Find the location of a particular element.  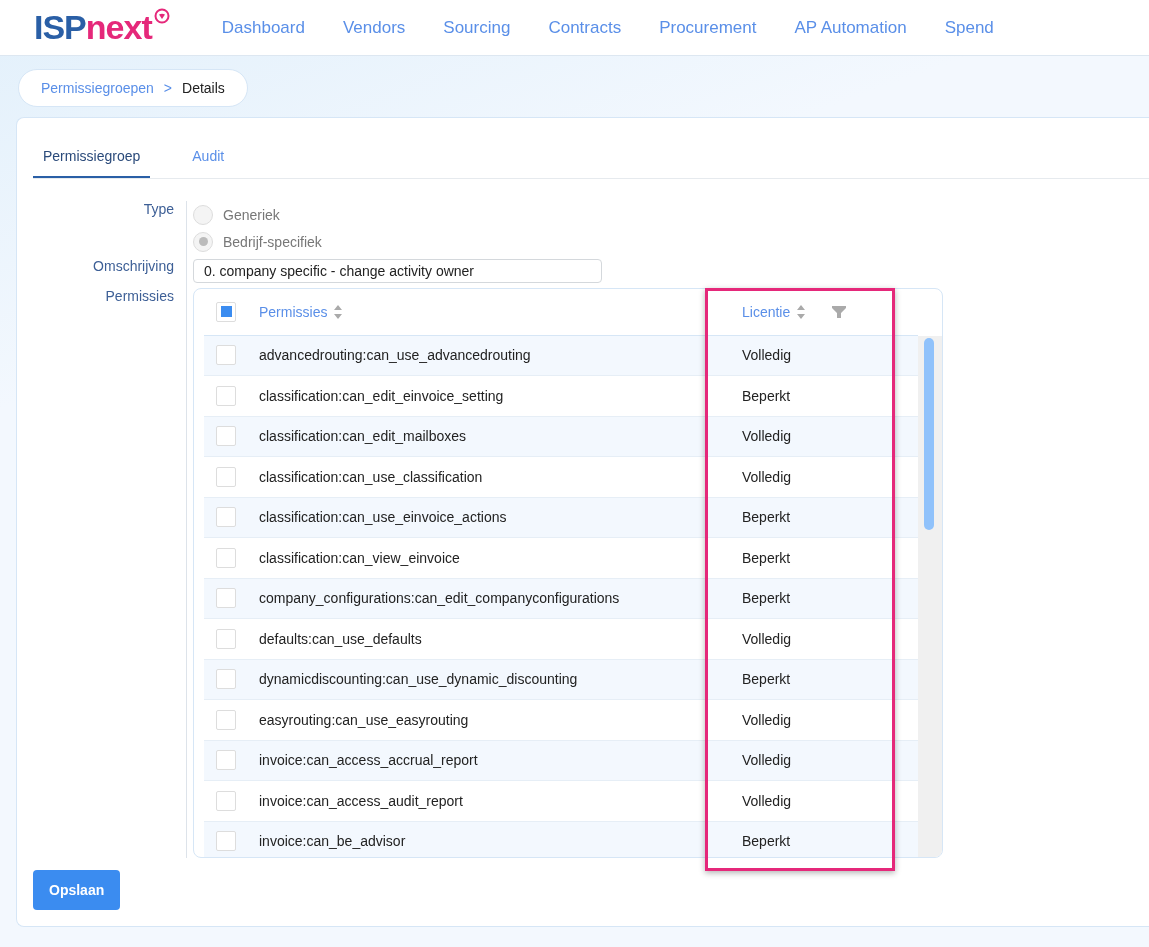

table-cell-text: invoice:can_be_advisor is located at coordinates (333, 841).